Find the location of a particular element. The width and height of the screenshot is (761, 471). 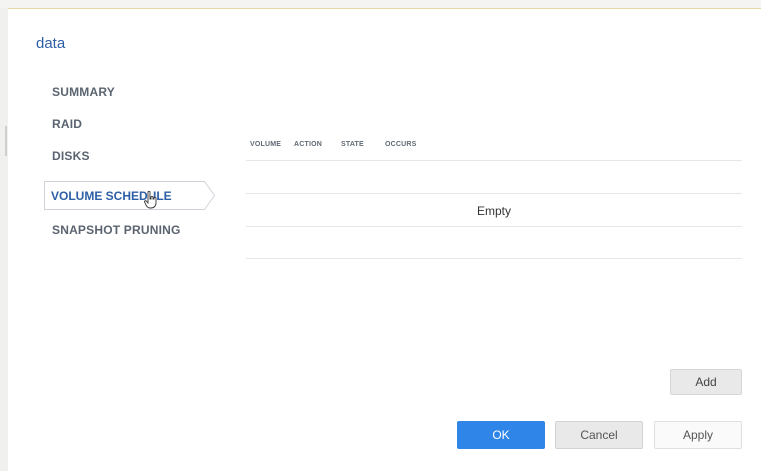

column-header-volume: VOLUME is located at coordinates (265, 144).